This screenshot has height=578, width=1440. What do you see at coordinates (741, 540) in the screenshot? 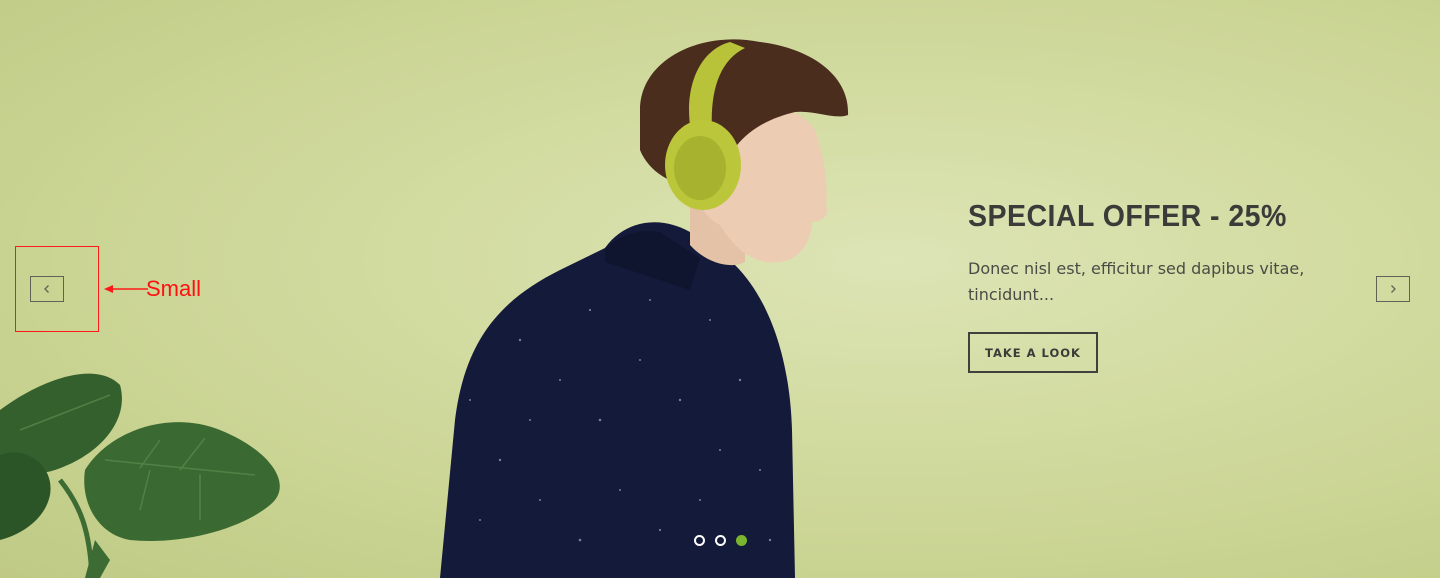
I see `pagination-dot-active` at bounding box center [741, 540].